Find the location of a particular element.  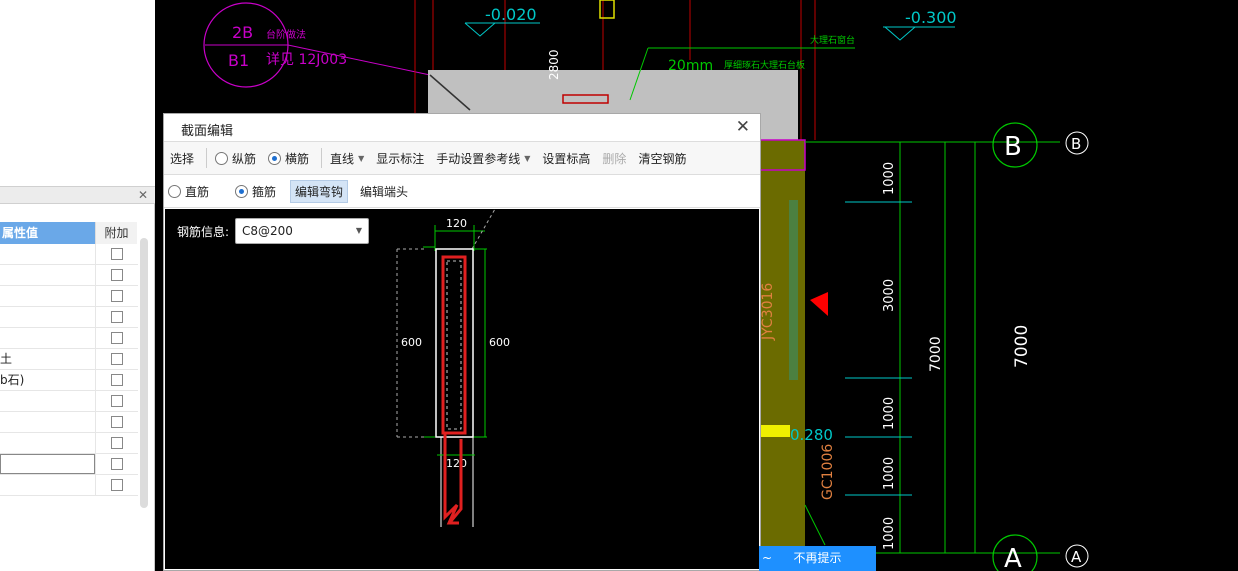

panel-close-icon: ✕ is located at coordinates (143, 195).